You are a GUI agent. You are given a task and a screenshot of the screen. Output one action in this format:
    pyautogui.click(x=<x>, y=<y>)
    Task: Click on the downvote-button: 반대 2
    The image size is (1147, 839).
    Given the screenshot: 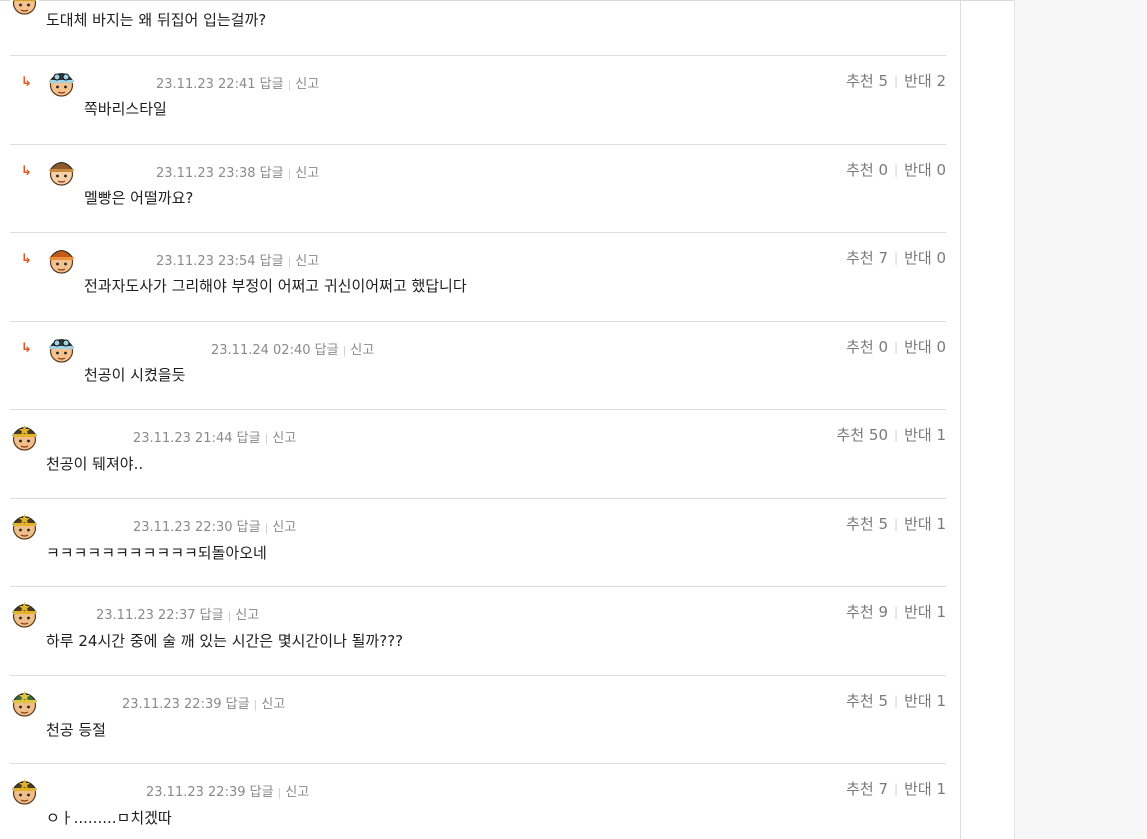 What is the action you would take?
    pyautogui.click(x=925, y=81)
    